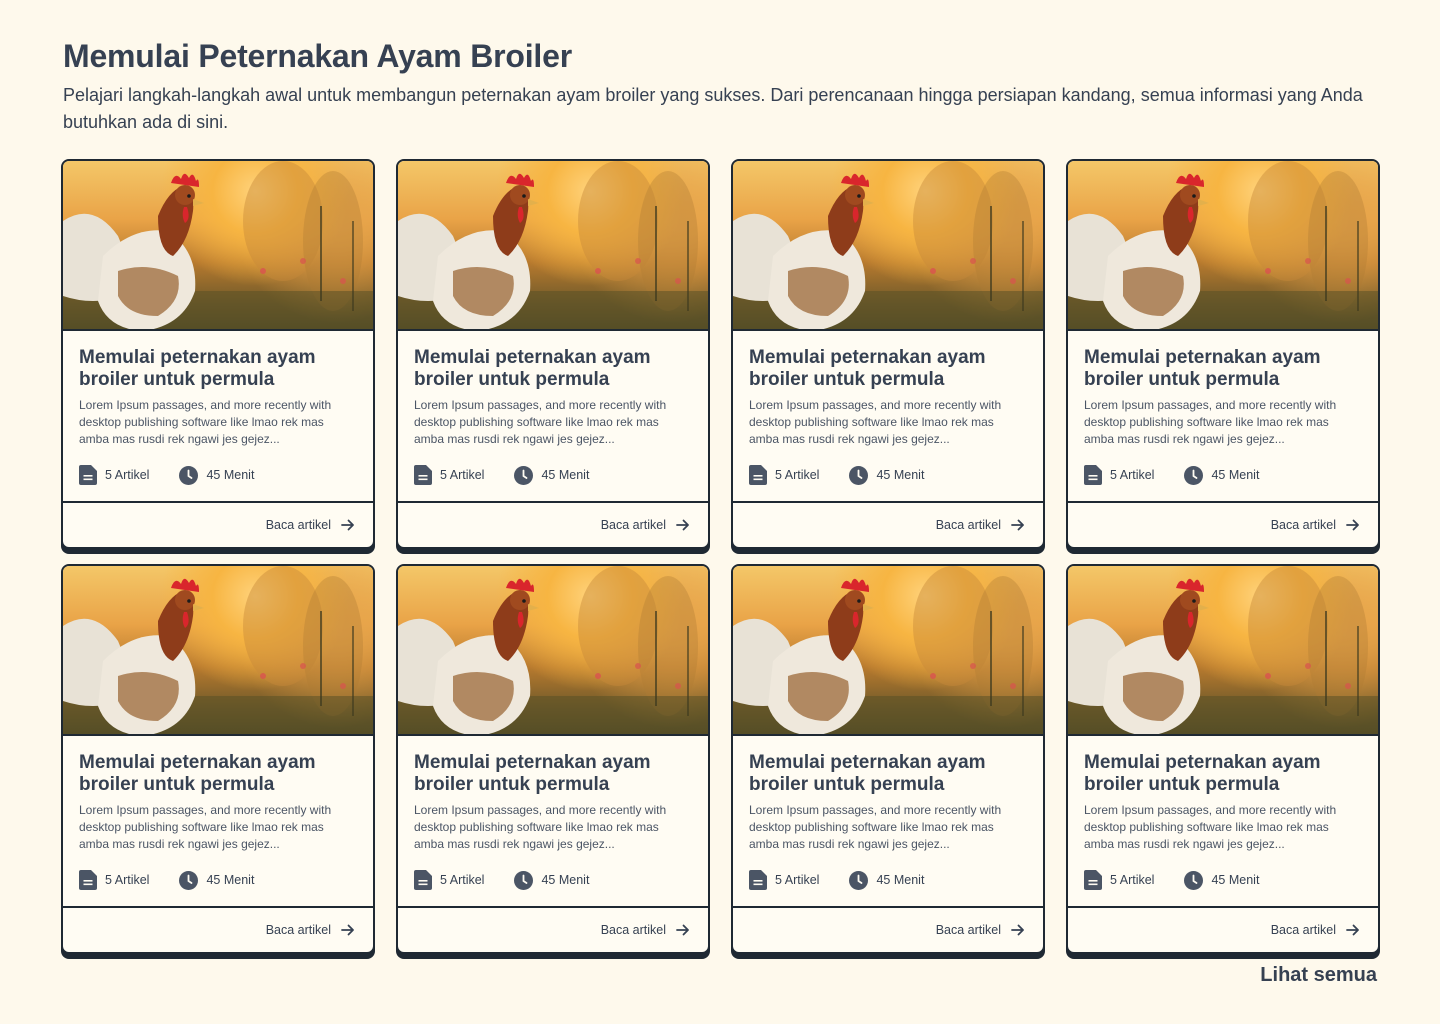 The image size is (1440, 1024). I want to click on see-all-link: Lihat semua, so click(1318, 975).